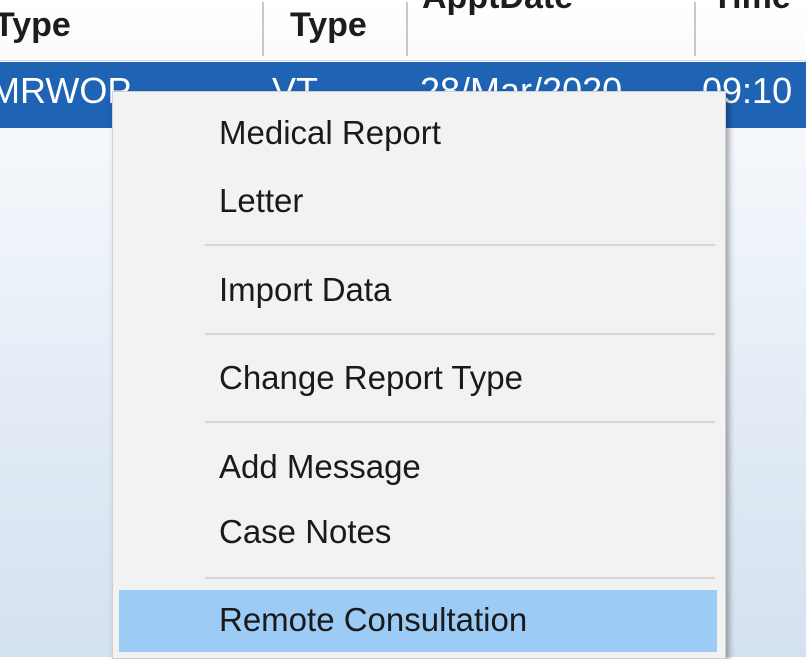 The width and height of the screenshot is (806, 659). What do you see at coordinates (751, 8) in the screenshot?
I see `column-header-label: Time` at bounding box center [751, 8].